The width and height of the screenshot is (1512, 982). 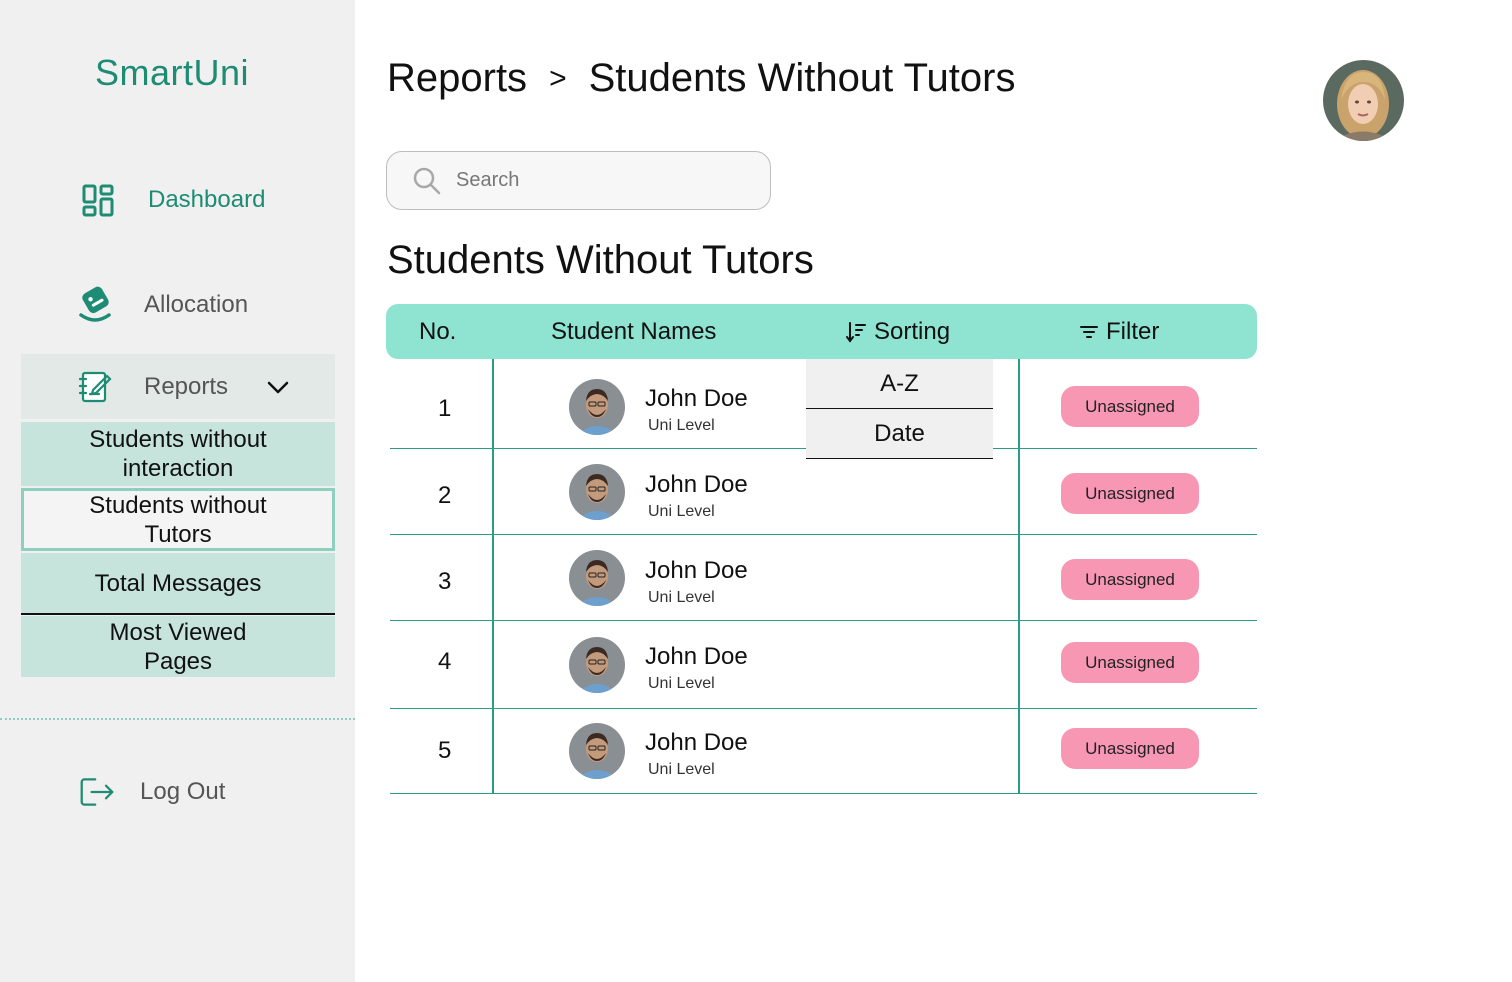 I want to click on submenu-label: Students without interaction, so click(x=178, y=454).